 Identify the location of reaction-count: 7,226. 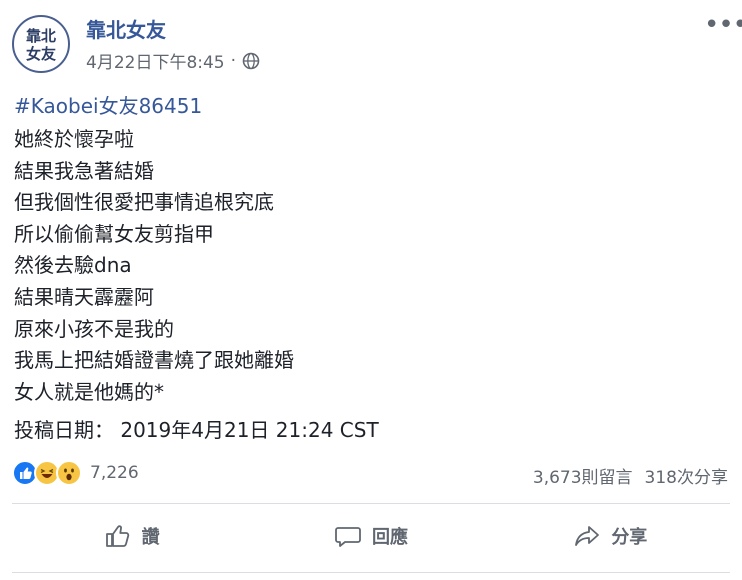
(114, 473).